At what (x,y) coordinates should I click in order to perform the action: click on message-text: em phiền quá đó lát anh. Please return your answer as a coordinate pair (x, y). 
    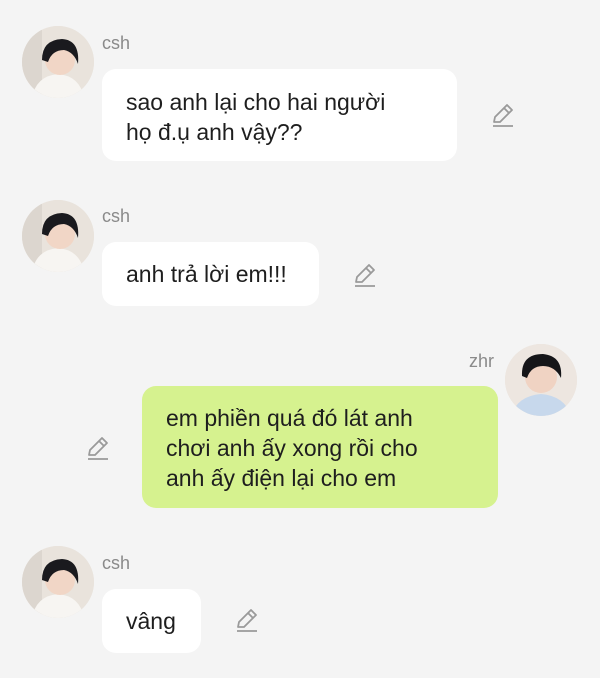
    Looking at the image, I should click on (289, 418).